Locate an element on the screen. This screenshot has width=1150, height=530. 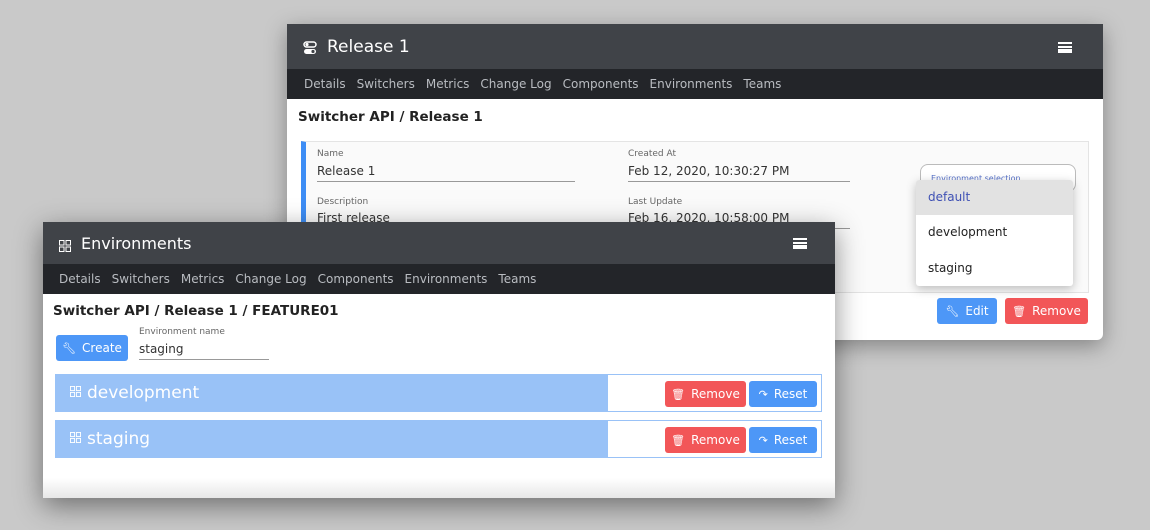
option-development: development is located at coordinates (994, 232).